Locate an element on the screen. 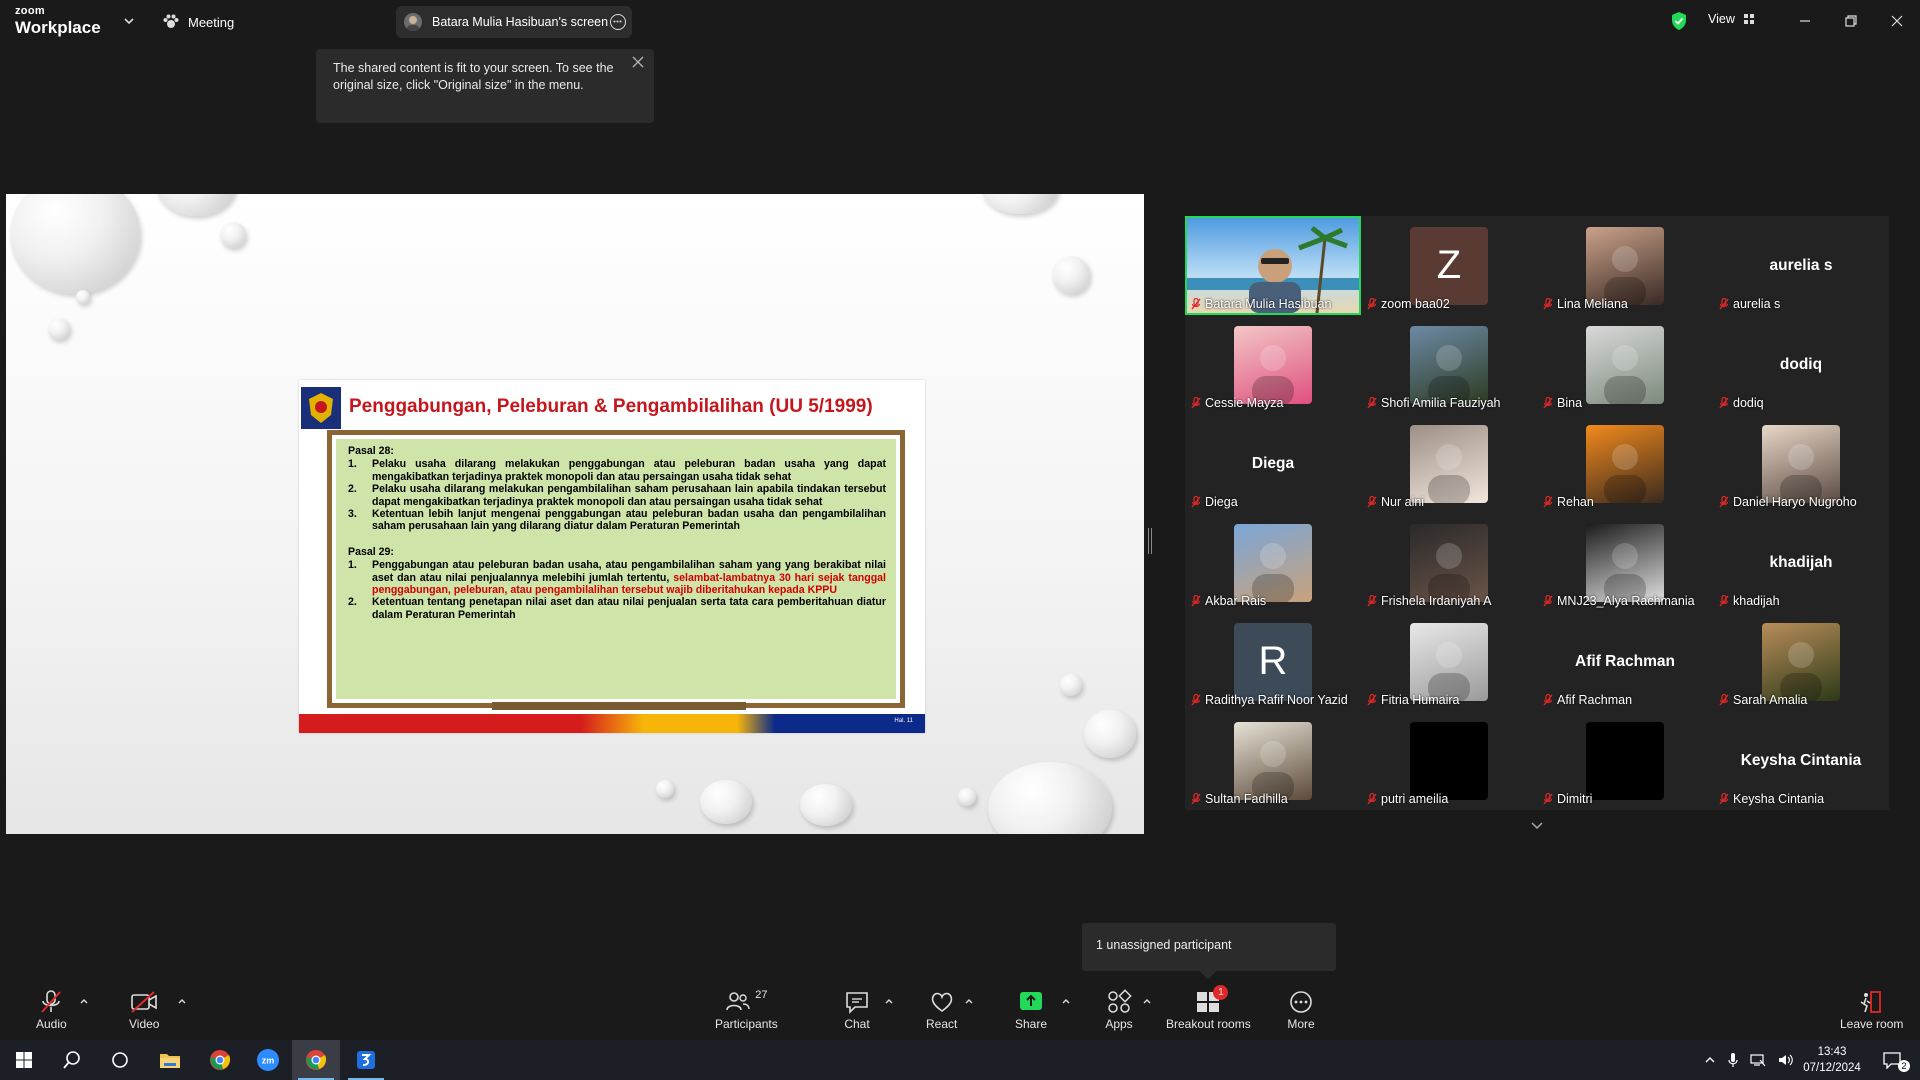  share-label: Share is located at coordinates (1031, 1024).